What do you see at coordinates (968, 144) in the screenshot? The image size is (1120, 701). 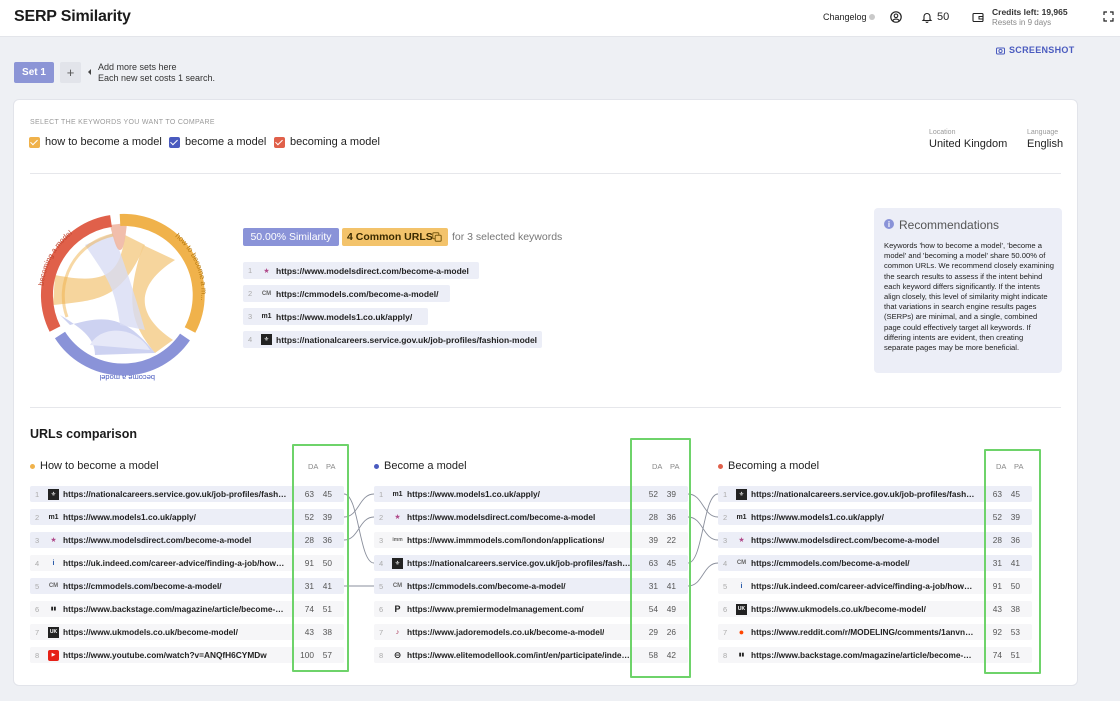 I see `location-value: United Kingdom` at bounding box center [968, 144].